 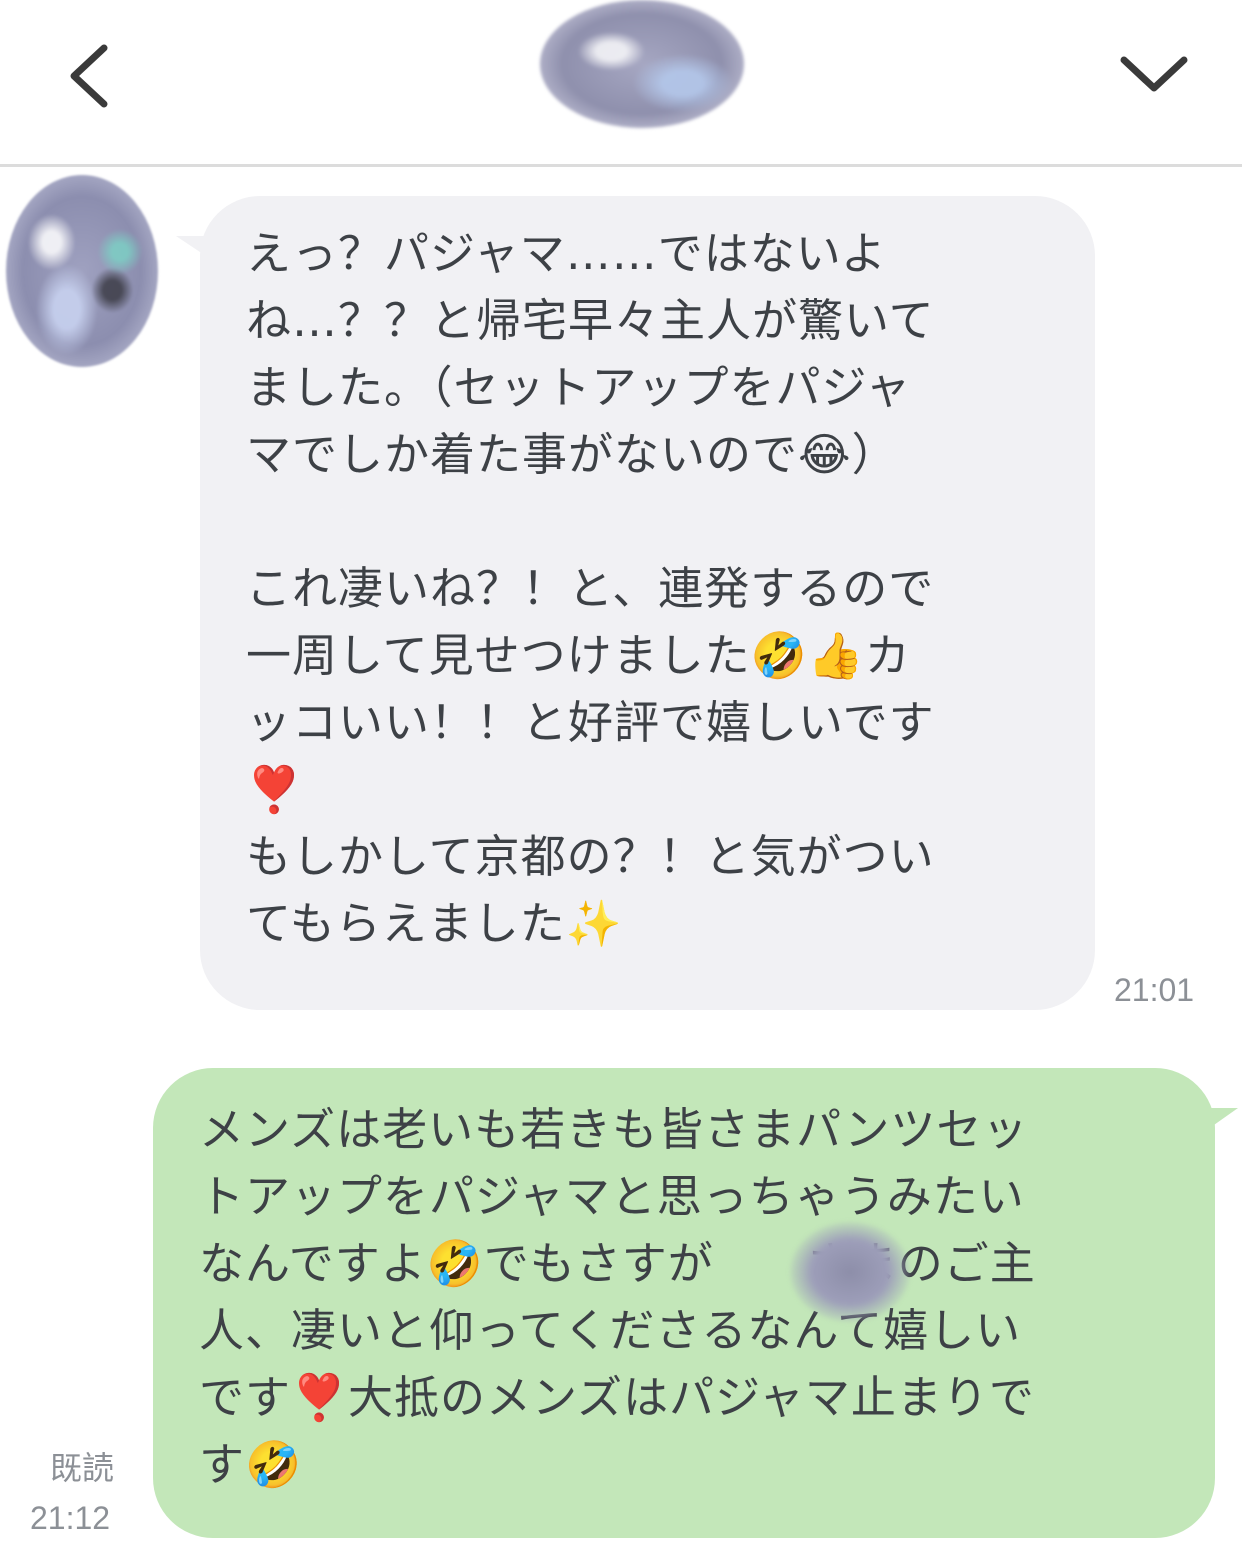 I want to click on redacted-name-blur, so click(x=850, y=1272).